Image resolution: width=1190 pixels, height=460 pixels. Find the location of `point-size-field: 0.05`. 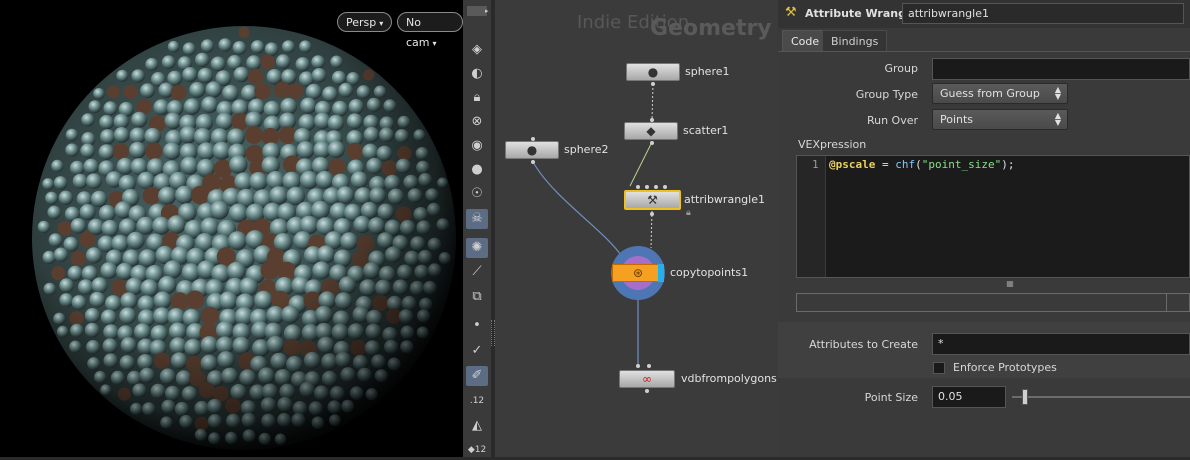

point-size-field: 0.05 is located at coordinates (969, 397).